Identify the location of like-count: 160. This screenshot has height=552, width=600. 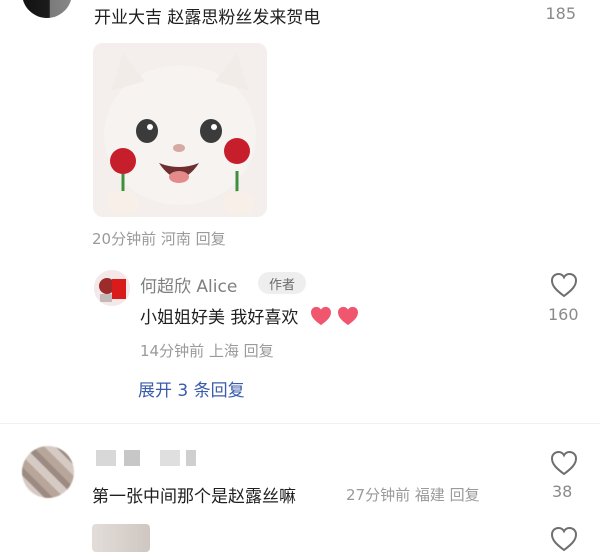
(563, 314).